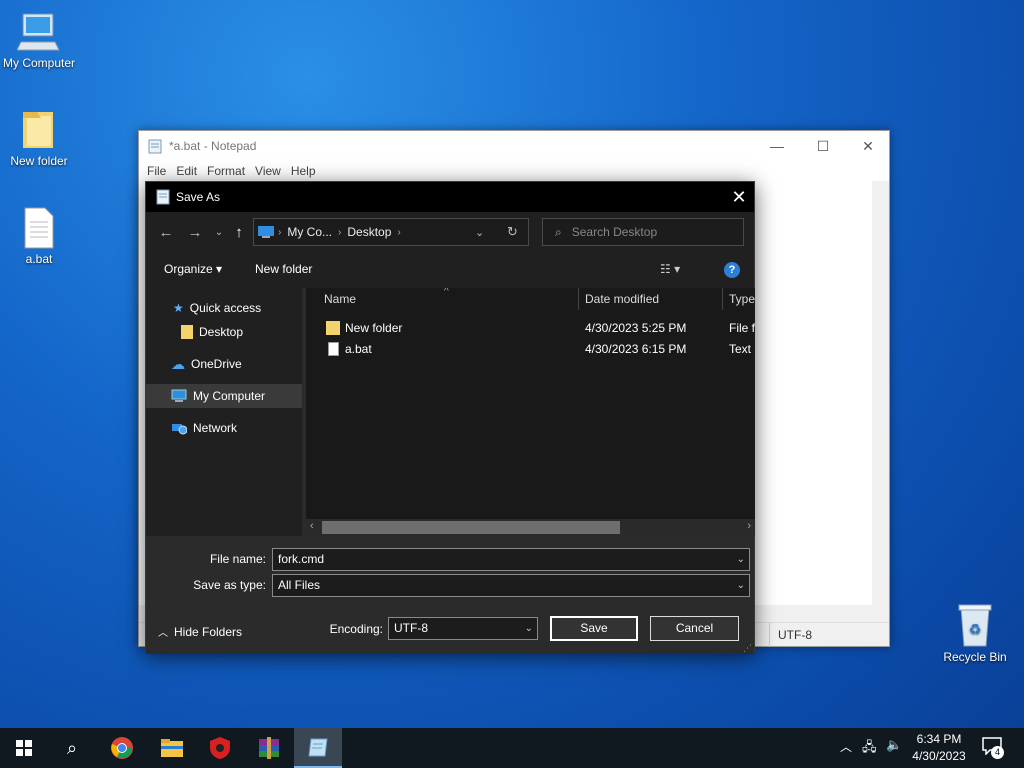  I want to click on nav-item-label: Network, so click(215, 428).